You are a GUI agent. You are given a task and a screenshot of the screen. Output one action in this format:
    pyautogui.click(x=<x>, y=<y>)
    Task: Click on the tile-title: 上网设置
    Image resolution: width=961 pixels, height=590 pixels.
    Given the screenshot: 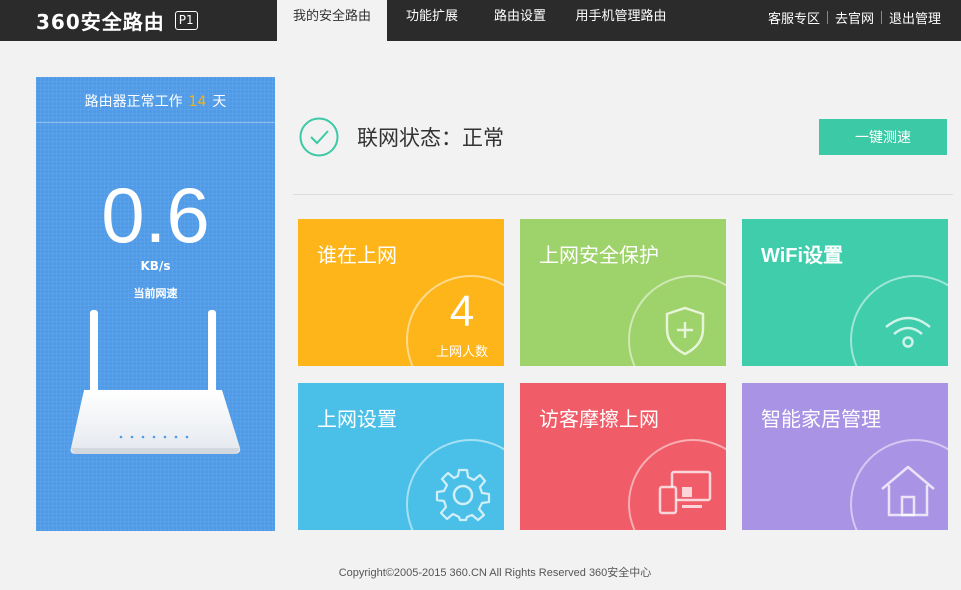 What is the action you would take?
    pyautogui.click(x=357, y=419)
    